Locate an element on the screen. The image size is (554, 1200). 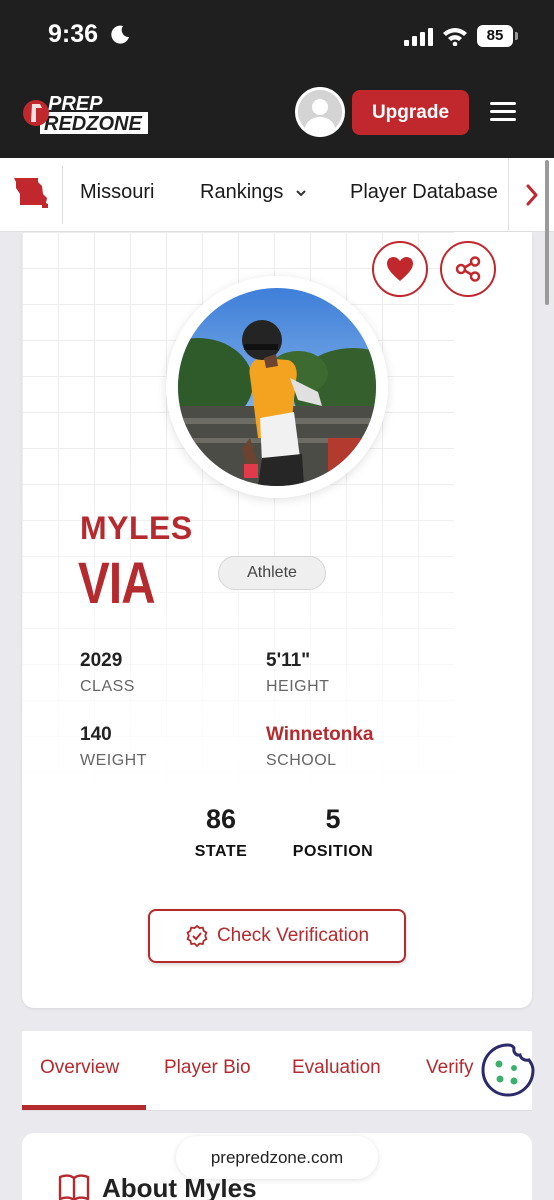
player-last-name: VIA is located at coordinates (117, 583).